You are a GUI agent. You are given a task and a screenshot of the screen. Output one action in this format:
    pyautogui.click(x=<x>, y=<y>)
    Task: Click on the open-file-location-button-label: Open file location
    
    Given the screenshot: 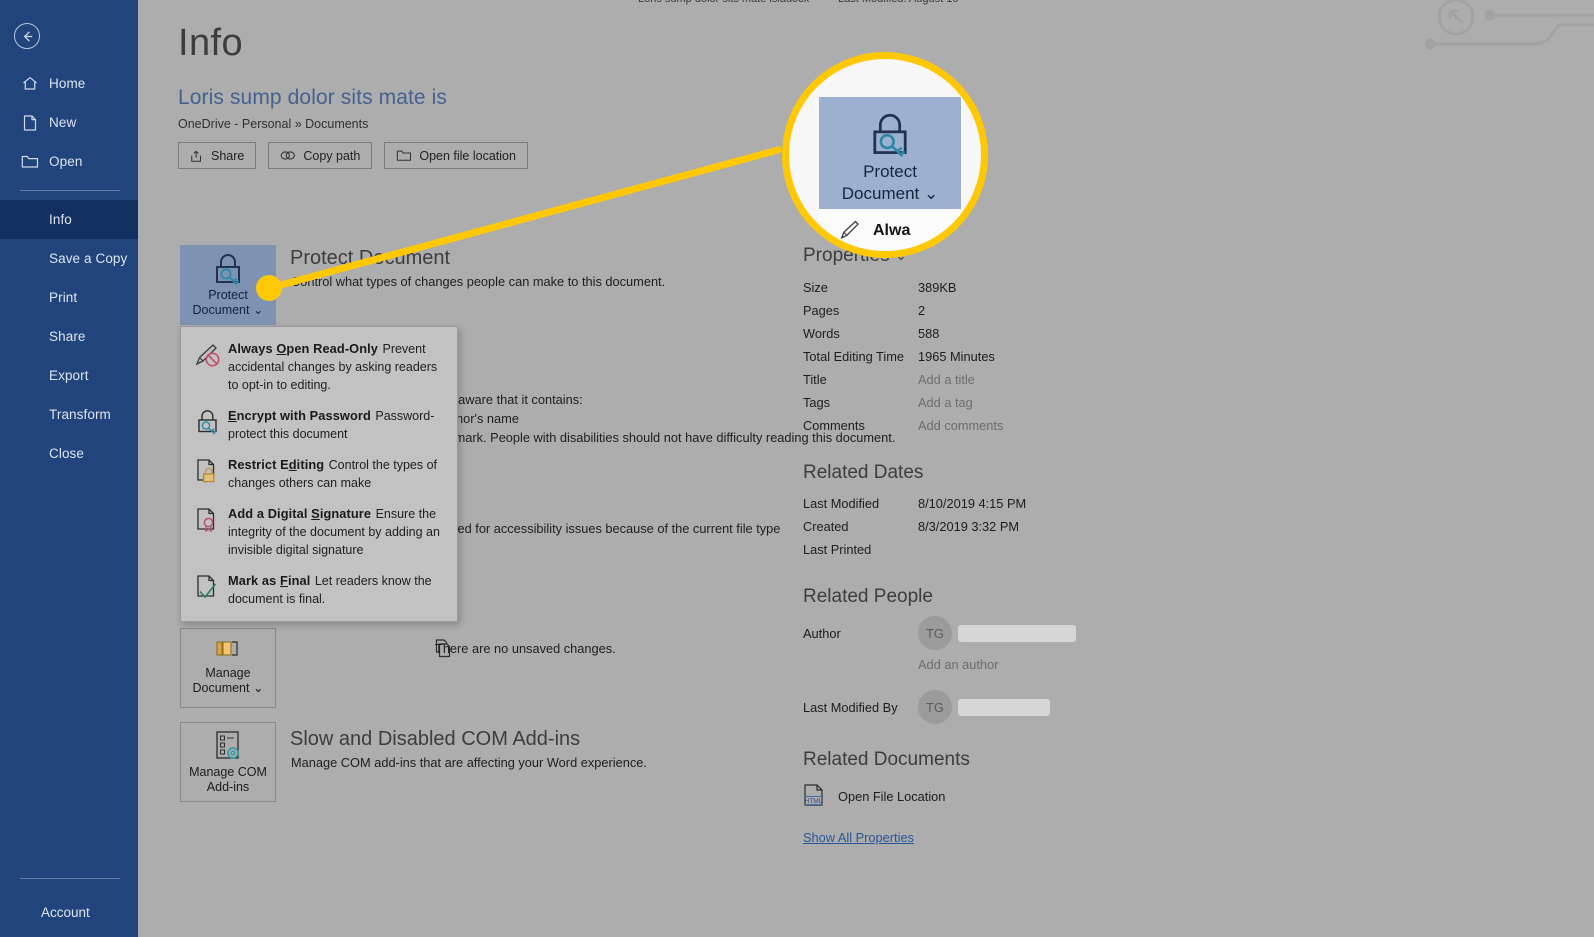 What is the action you would take?
    pyautogui.click(x=467, y=155)
    